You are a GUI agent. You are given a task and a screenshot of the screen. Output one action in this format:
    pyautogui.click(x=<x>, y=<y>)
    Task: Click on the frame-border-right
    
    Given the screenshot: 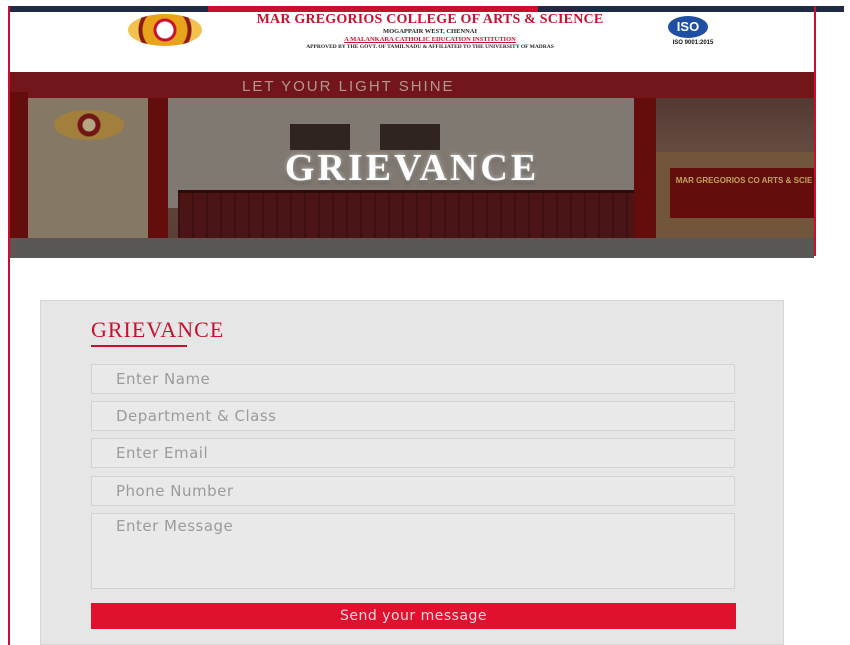 What is the action you would take?
    pyautogui.click(x=815, y=131)
    